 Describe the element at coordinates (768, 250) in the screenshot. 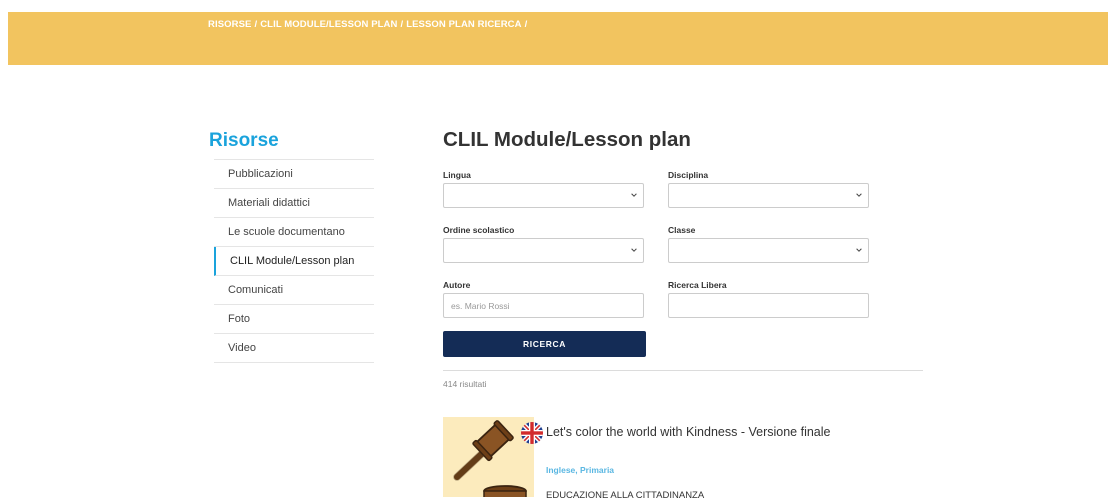

I see `classe-select` at that location.